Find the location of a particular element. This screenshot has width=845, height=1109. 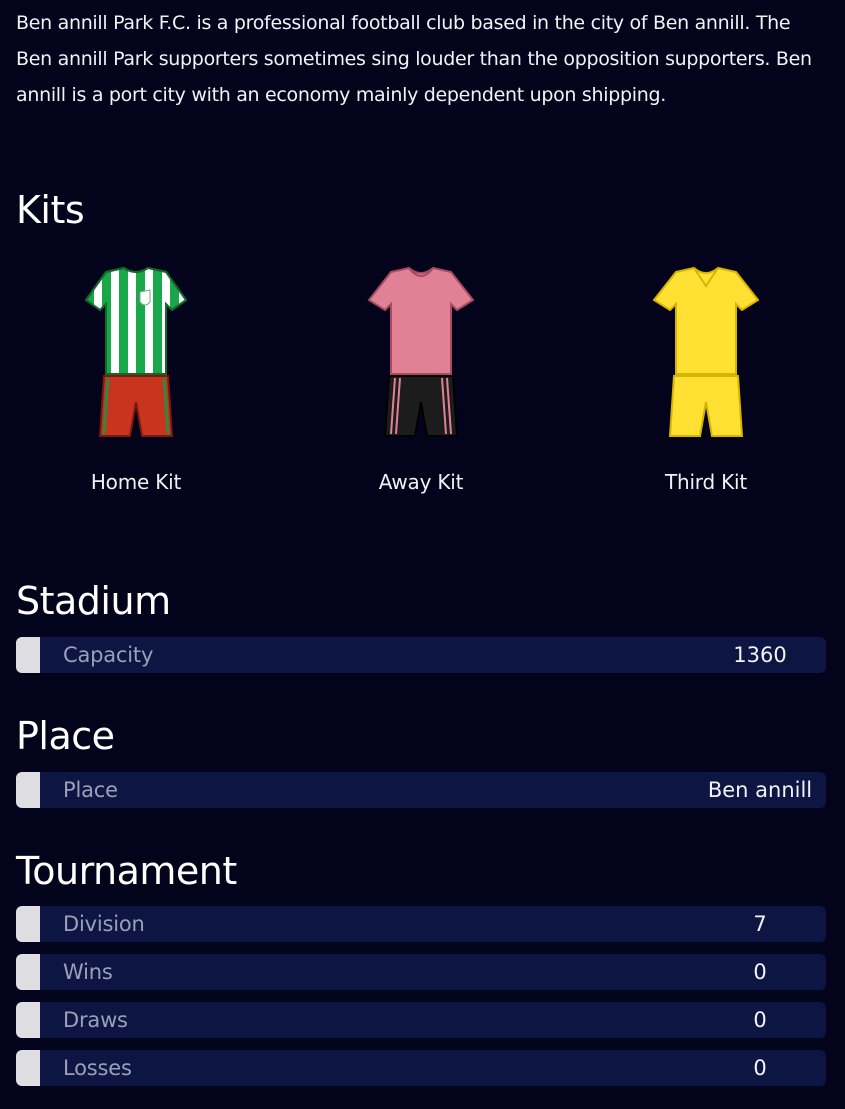

home-kit-label: Home Kit is located at coordinates (136, 482).